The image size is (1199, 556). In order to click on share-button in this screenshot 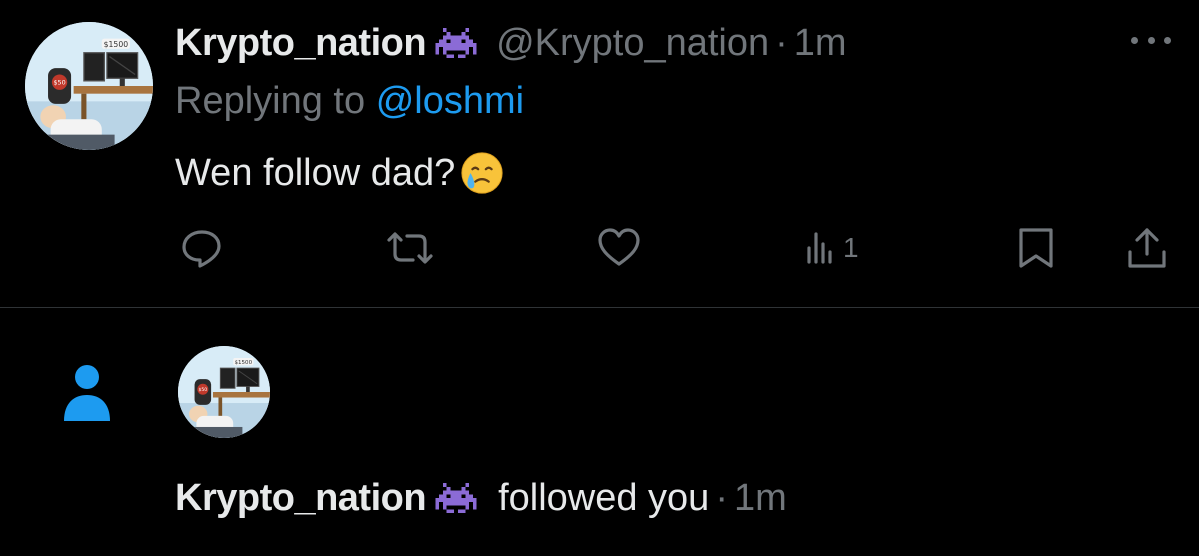, I will do `click(1147, 248)`.